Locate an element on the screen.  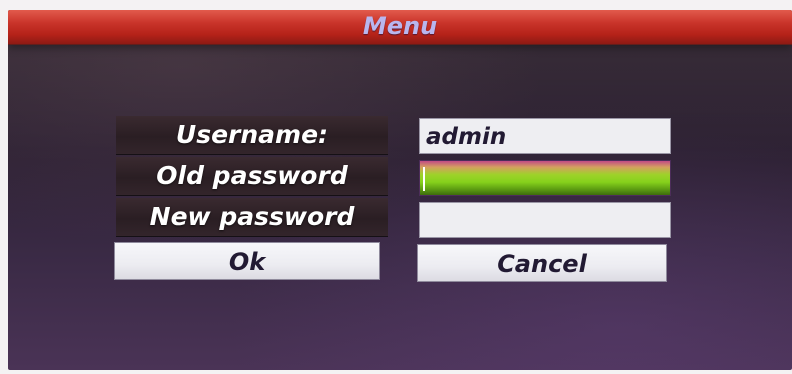
old-password-label: Old password is located at coordinates (252, 176).